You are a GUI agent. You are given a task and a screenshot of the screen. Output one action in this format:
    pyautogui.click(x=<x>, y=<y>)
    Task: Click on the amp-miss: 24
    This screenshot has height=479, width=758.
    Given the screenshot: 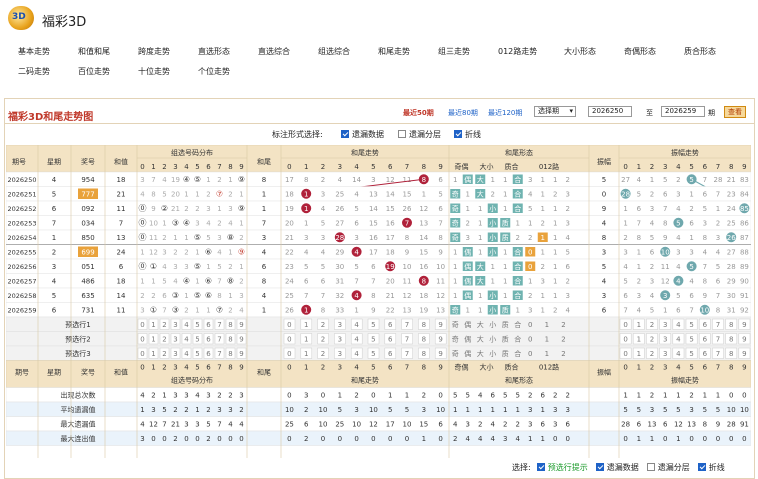 What is the action you would take?
    pyautogui.click(x=731, y=209)
    